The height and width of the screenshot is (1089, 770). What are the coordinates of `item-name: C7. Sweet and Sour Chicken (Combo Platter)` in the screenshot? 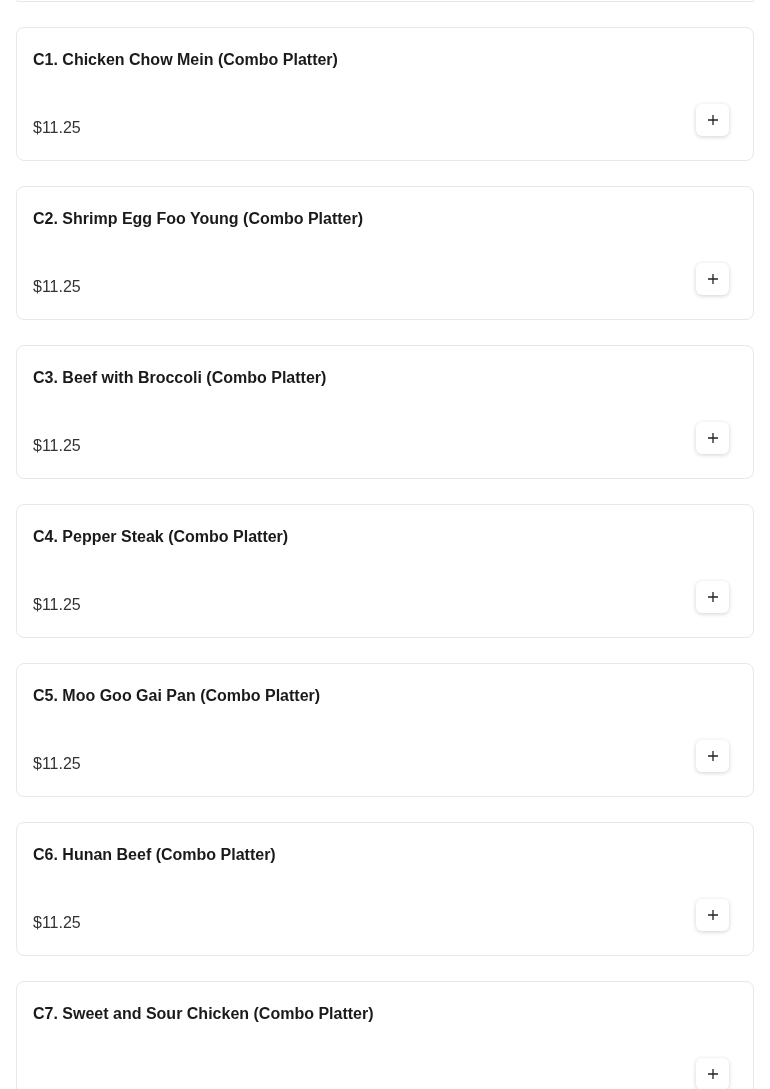 It's located at (204, 1014).